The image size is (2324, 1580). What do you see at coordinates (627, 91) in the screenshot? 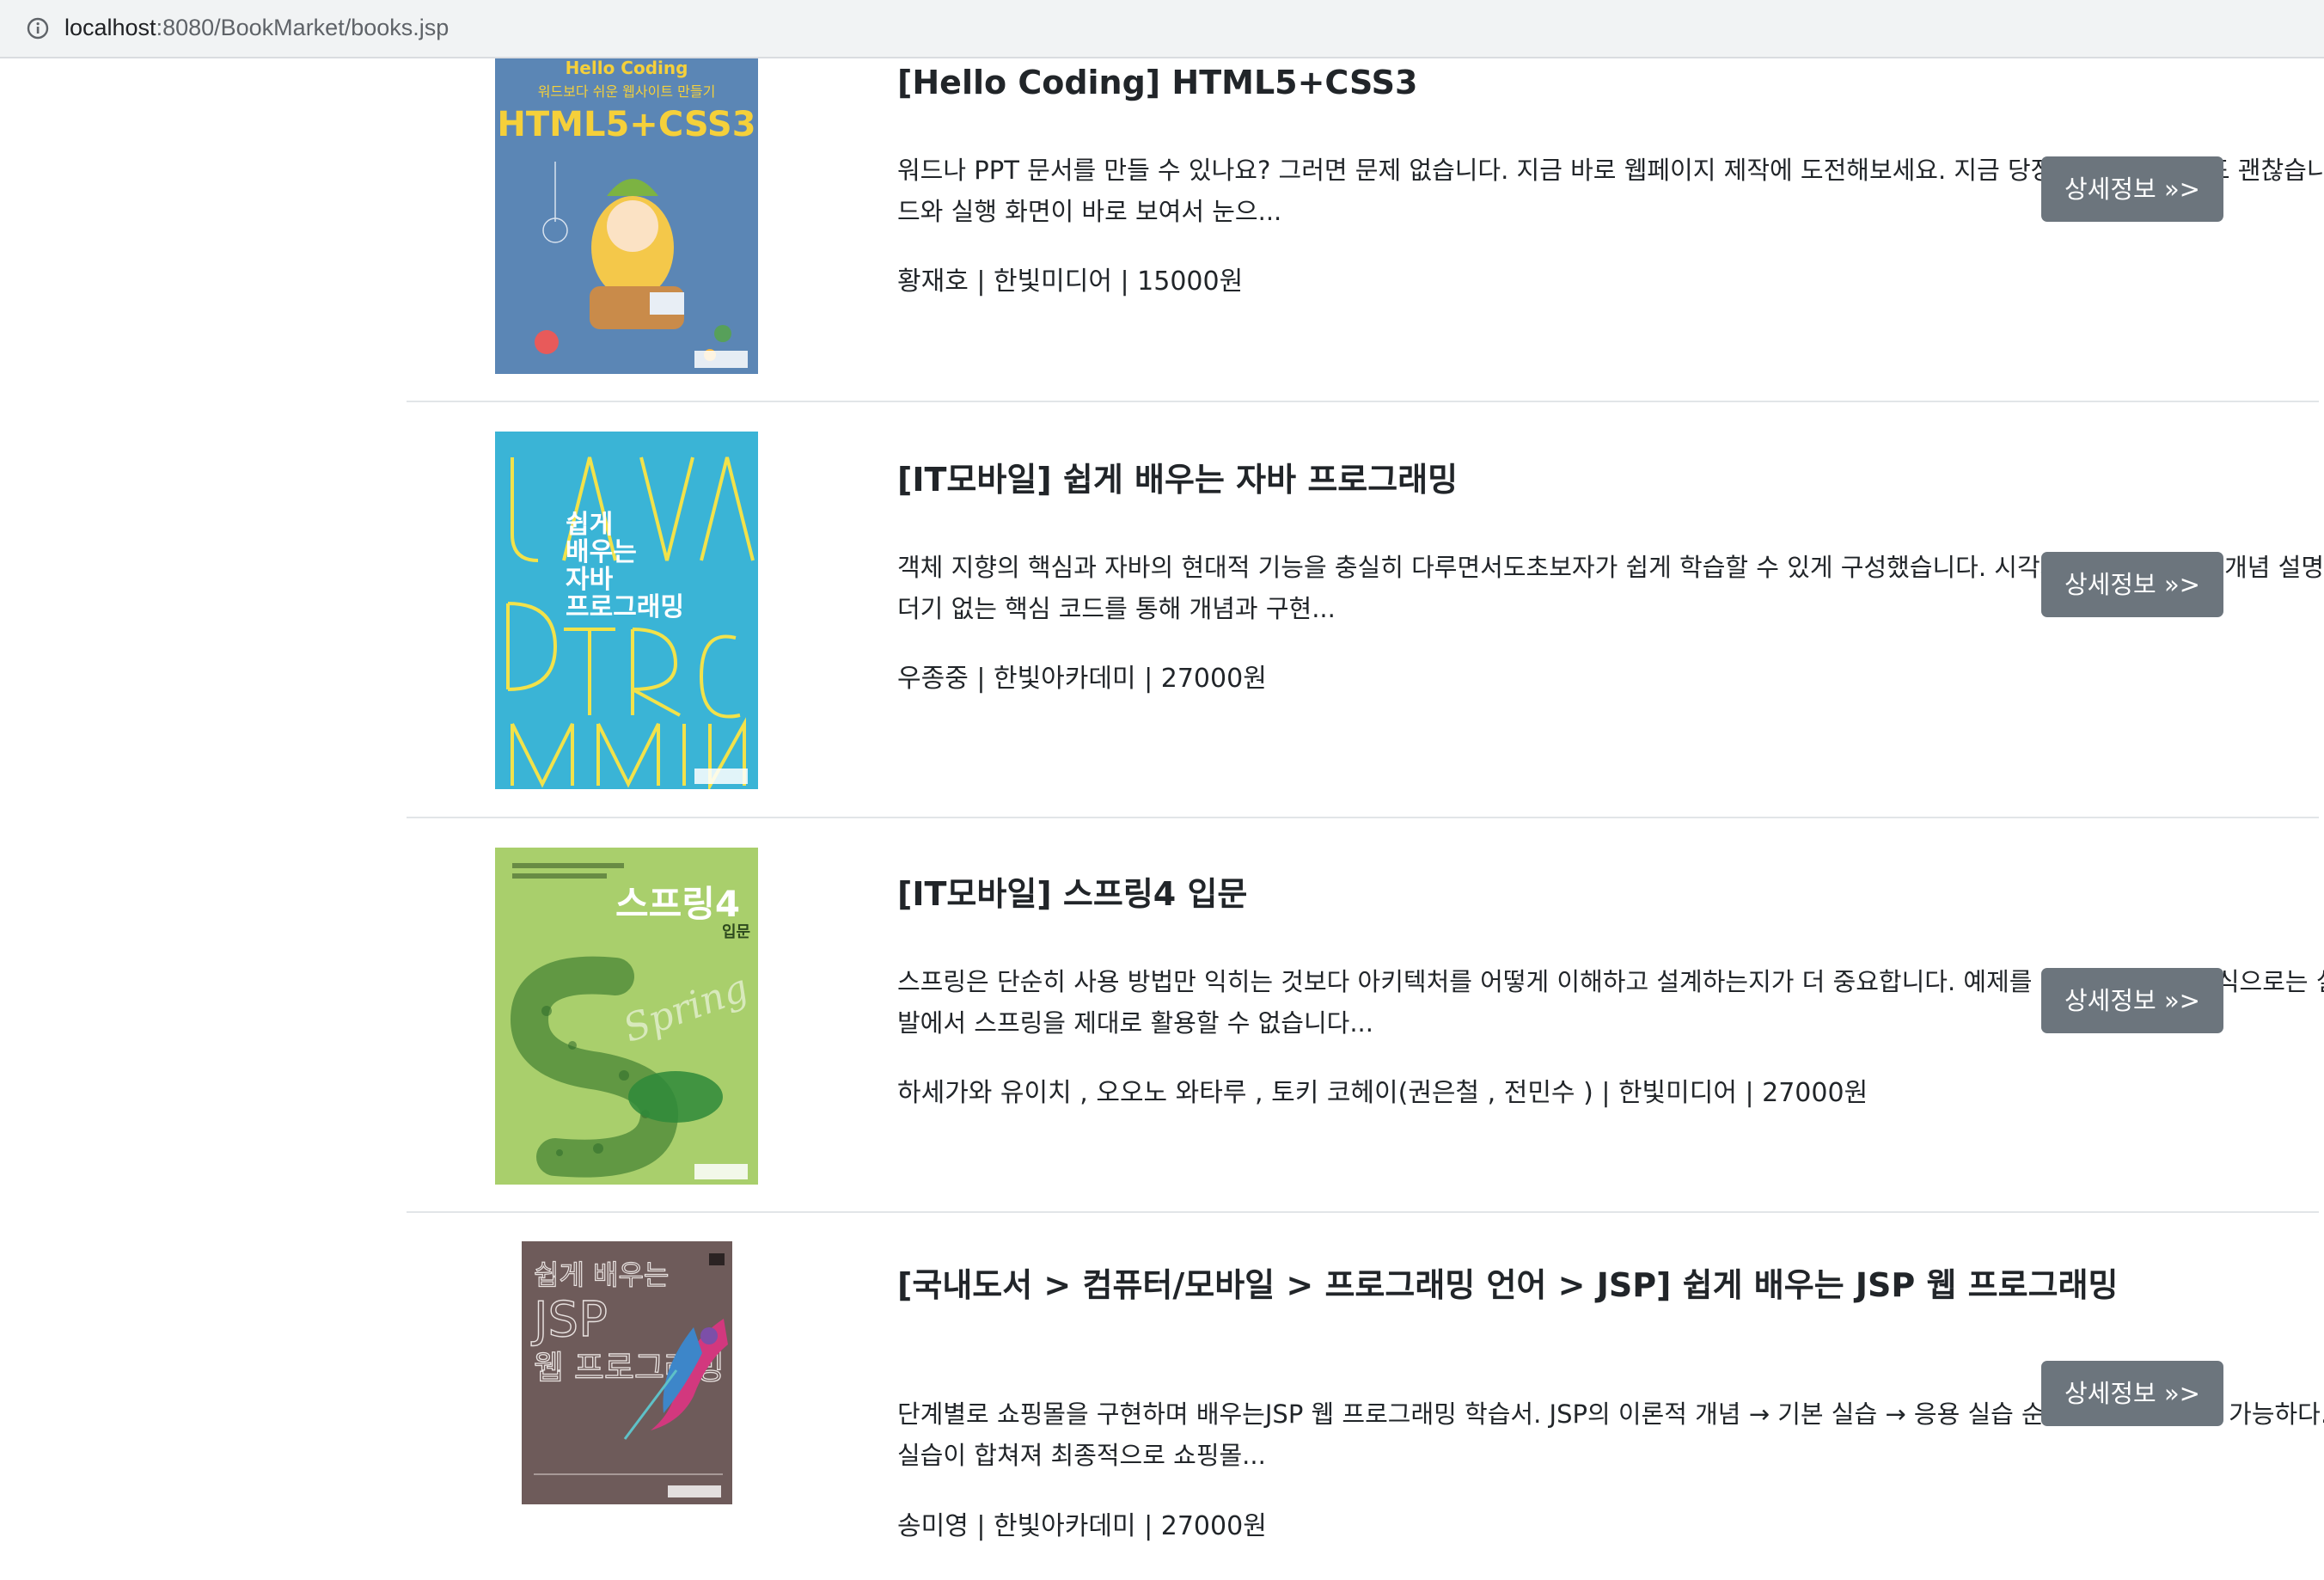
I see `cover-text: 워드보다 쉬운 웹사이트 만들기` at bounding box center [627, 91].